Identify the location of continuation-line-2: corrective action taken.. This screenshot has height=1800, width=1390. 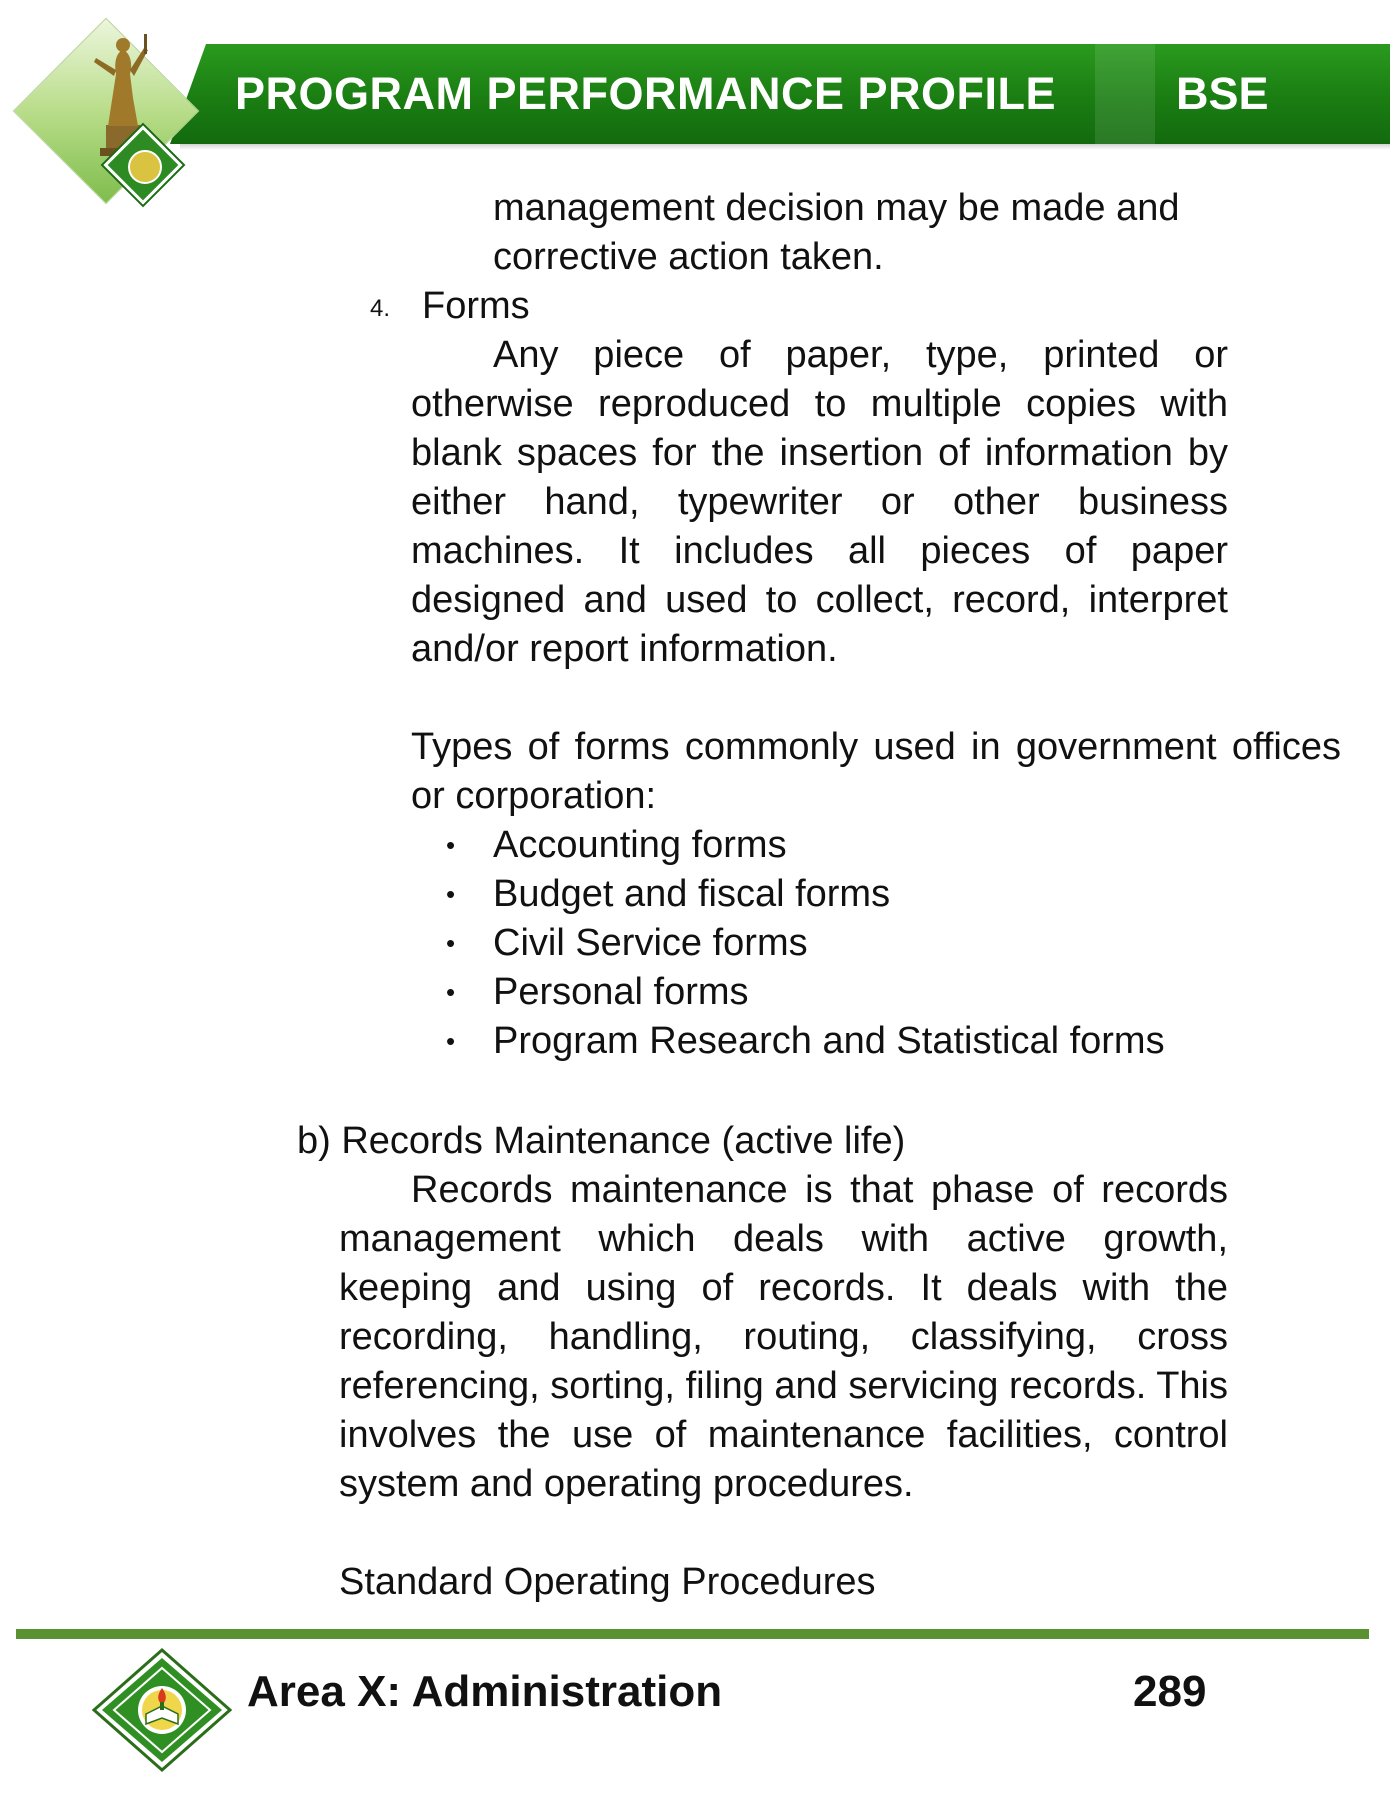
(688, 257).